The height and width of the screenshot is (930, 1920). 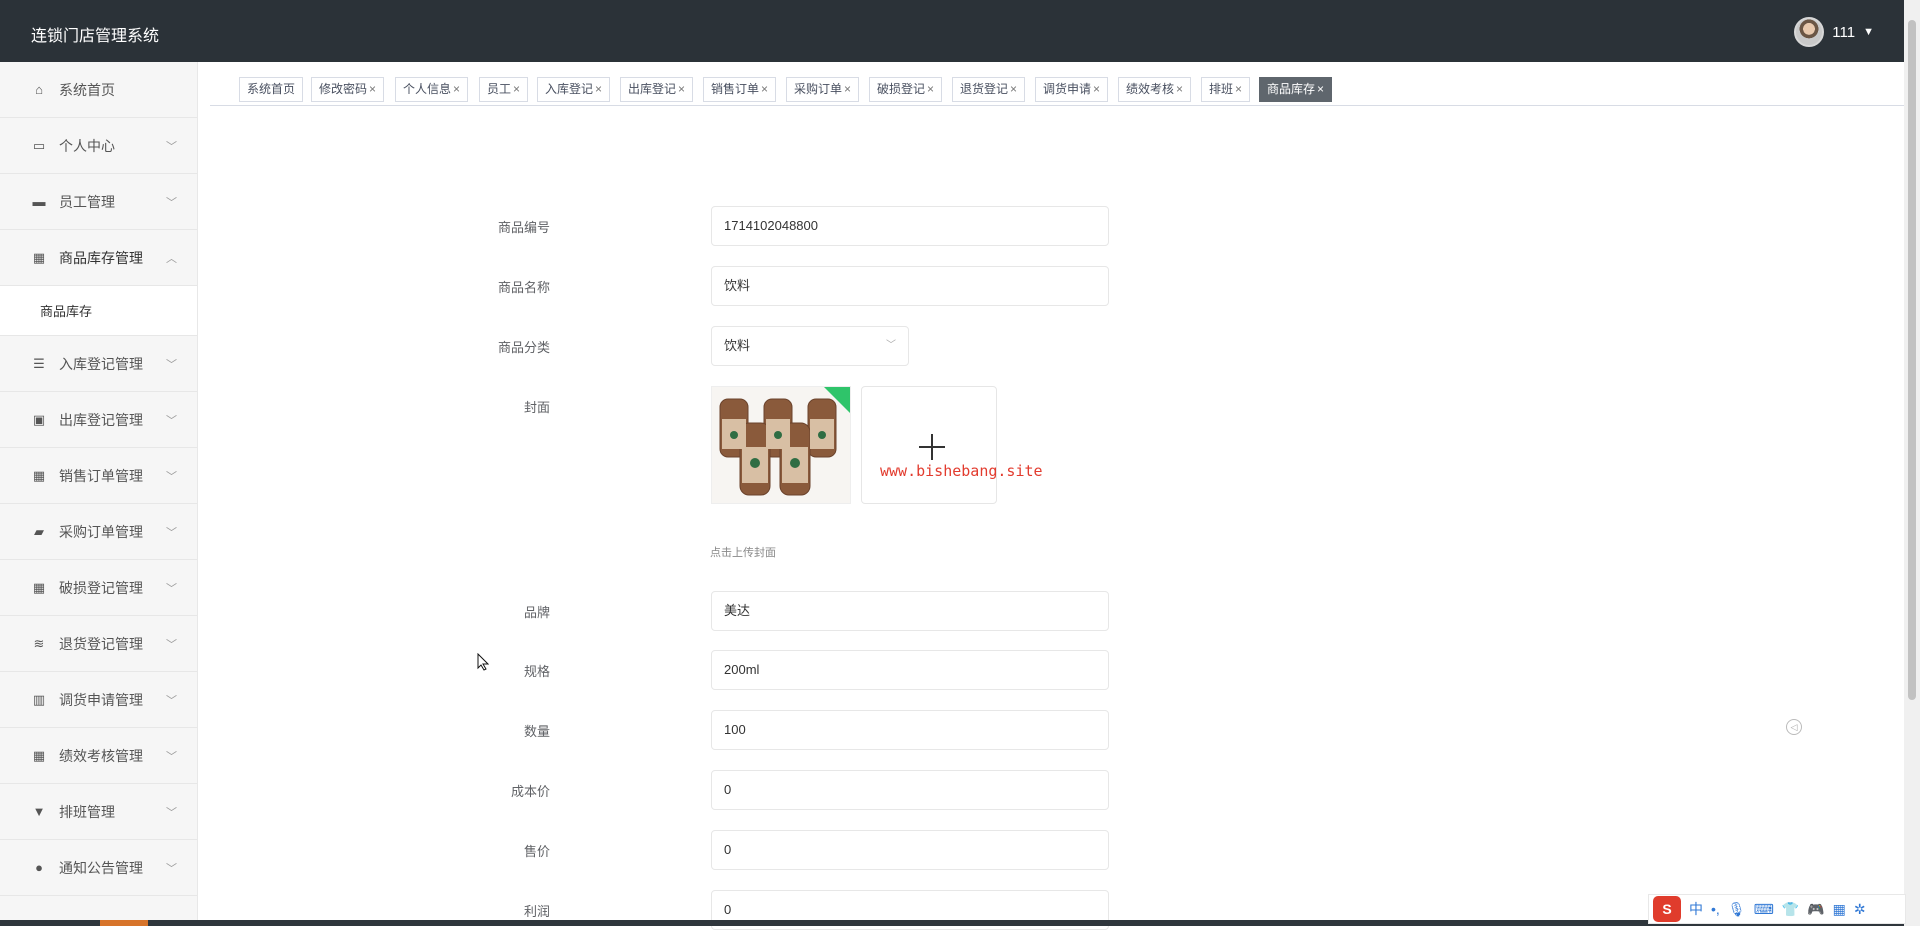 What do you see at coordinates (427, 89) in the screenshot?
I see `tab-label: 个人信息` at bounding box center [427, 89].